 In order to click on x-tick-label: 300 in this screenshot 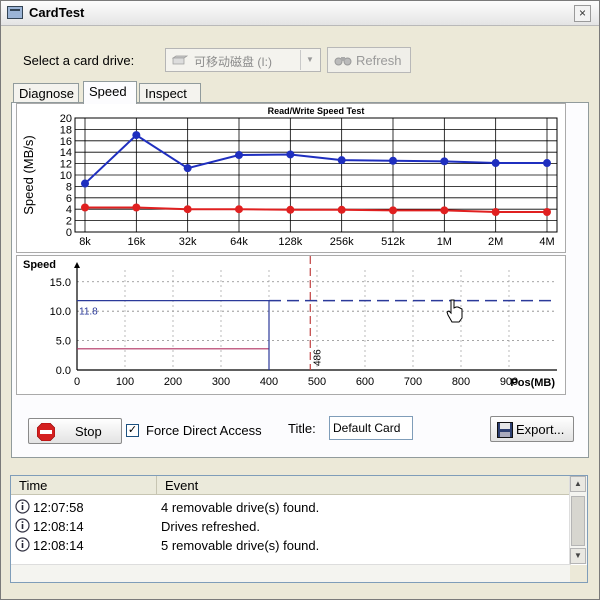, I will do `click(221, 382)`.